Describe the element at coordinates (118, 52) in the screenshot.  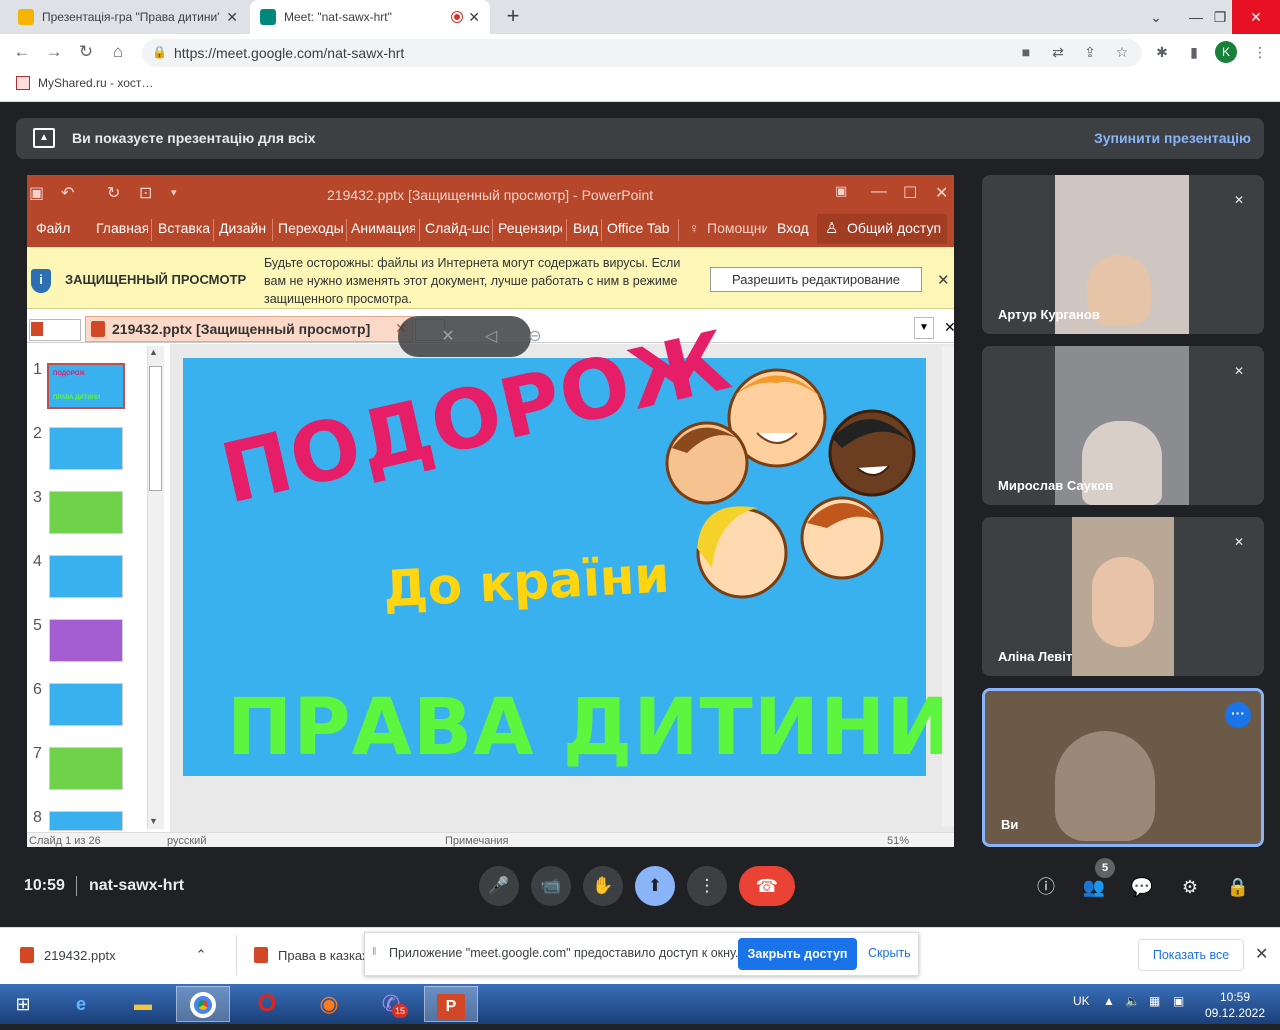
I see `home-icon: ⌂` at that location.